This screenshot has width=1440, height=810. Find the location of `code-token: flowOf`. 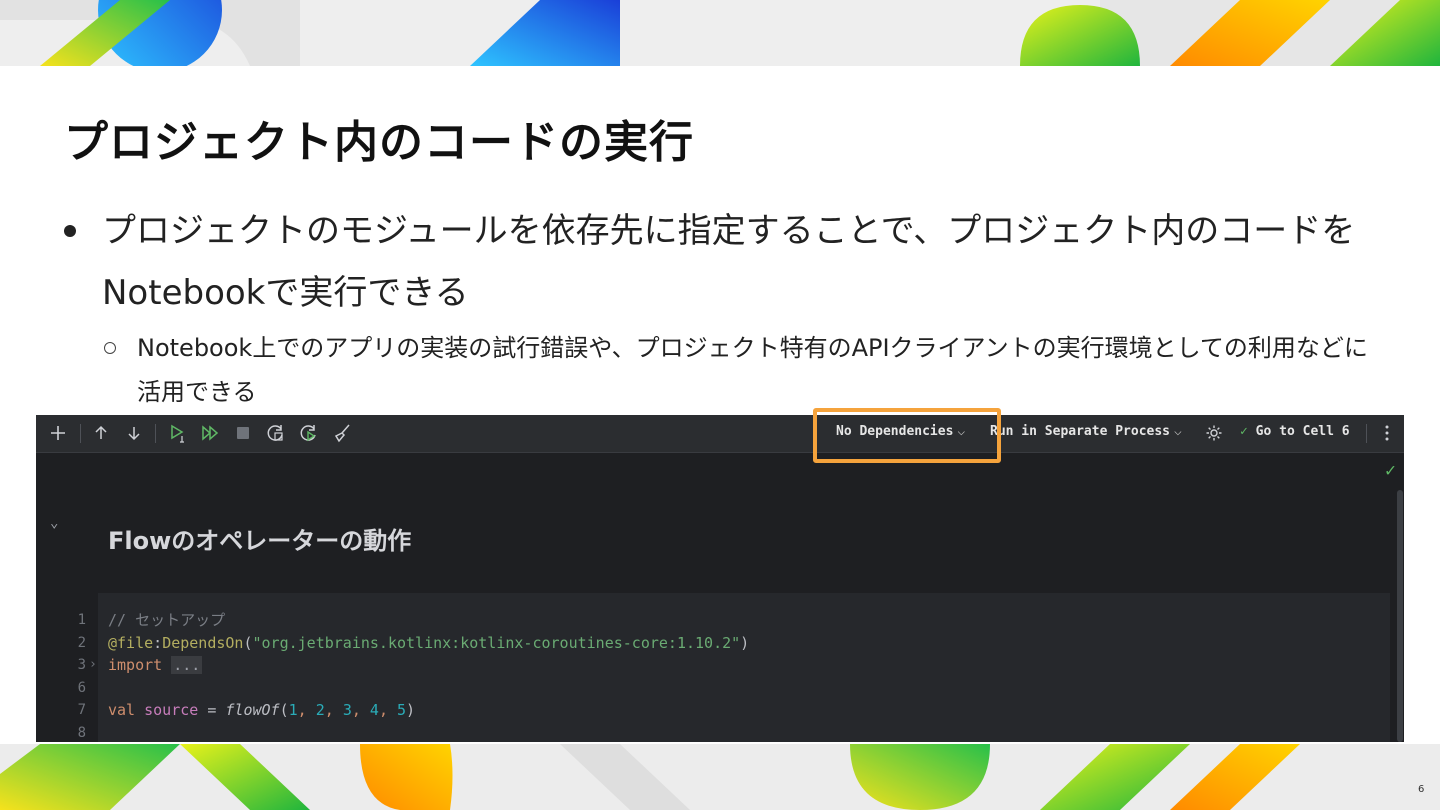

code-token: flowOf is located at coordinates (252, 710).